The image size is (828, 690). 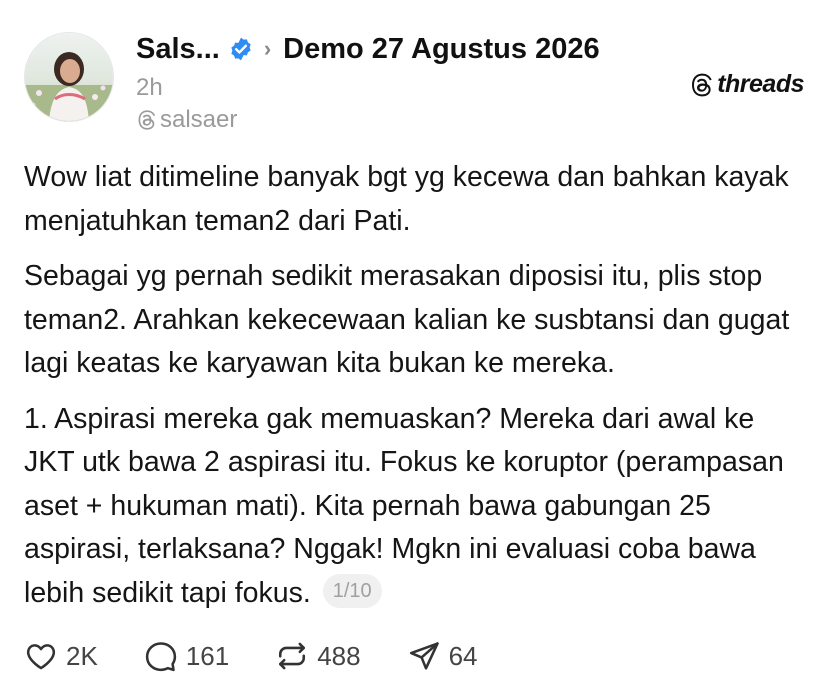 I want to click on verified-badge-icon, so click(x=241, y=49).